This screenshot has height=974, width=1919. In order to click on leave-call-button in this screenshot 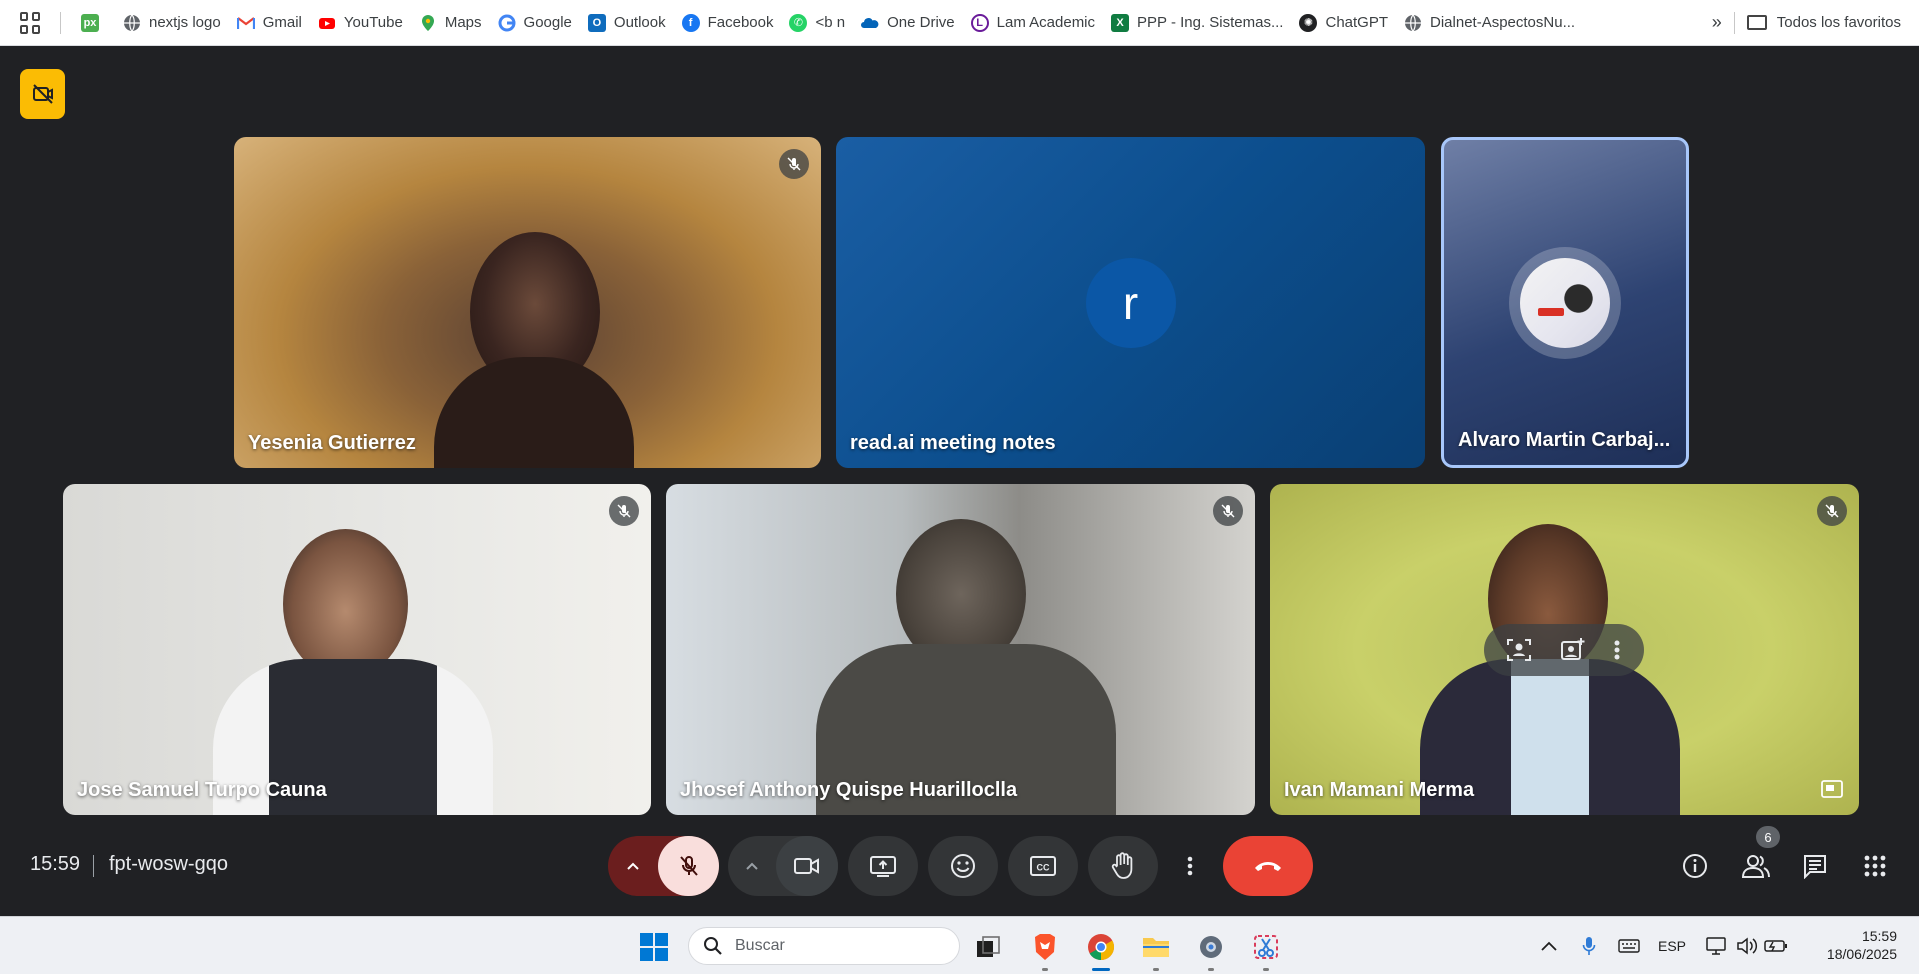, I will do `click(1268, 866)`.